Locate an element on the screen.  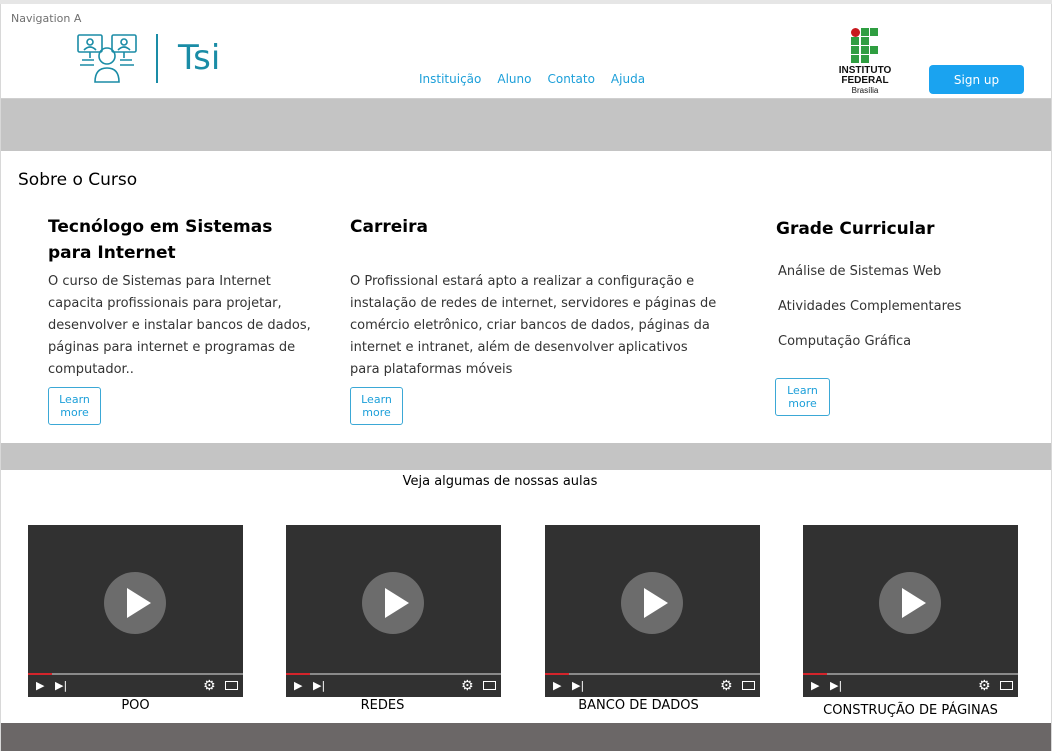
career-heading: Carreira is located at coordinates (389, 227).